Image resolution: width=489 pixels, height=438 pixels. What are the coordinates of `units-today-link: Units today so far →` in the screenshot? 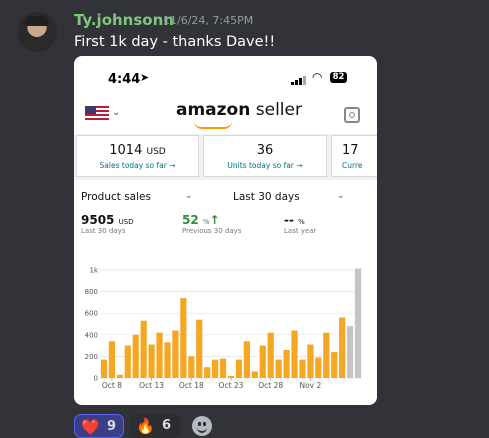 It's located at (265, 165).